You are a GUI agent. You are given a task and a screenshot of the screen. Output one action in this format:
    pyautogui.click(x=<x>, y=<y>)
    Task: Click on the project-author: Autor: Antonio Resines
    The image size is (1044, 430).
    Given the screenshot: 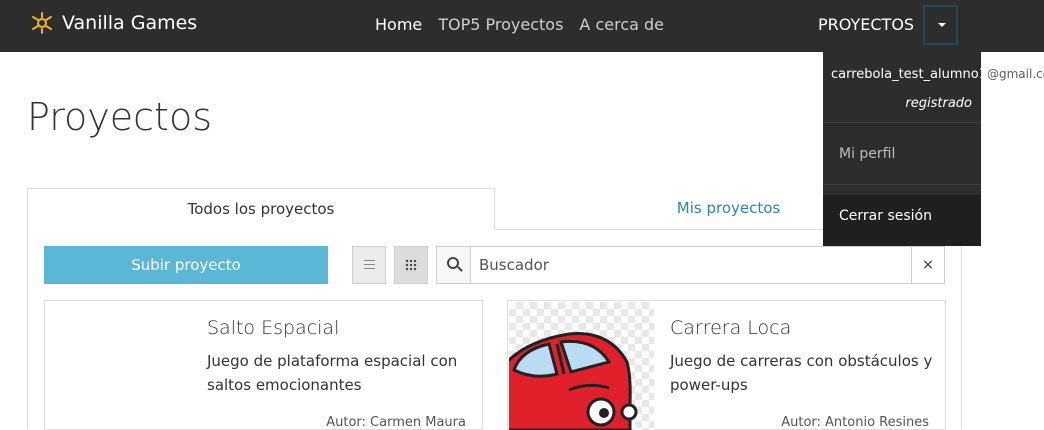 What is the action you would take?
    pyautogui.click(x=855, y=422)
    